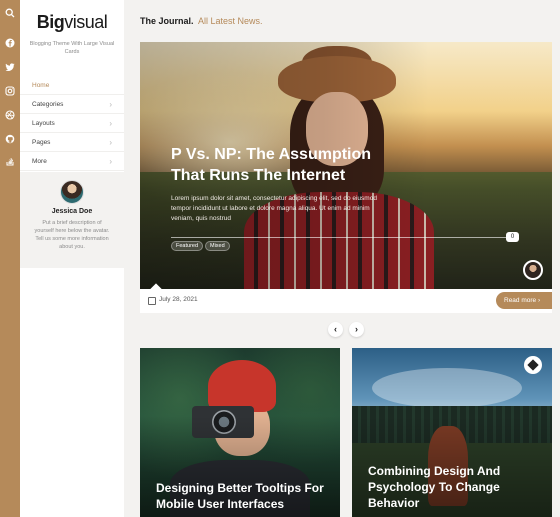  What do you see at coordinates (10, 67) in the screenshot?
I see `twitter-icon` at bounding box center [10, 67].